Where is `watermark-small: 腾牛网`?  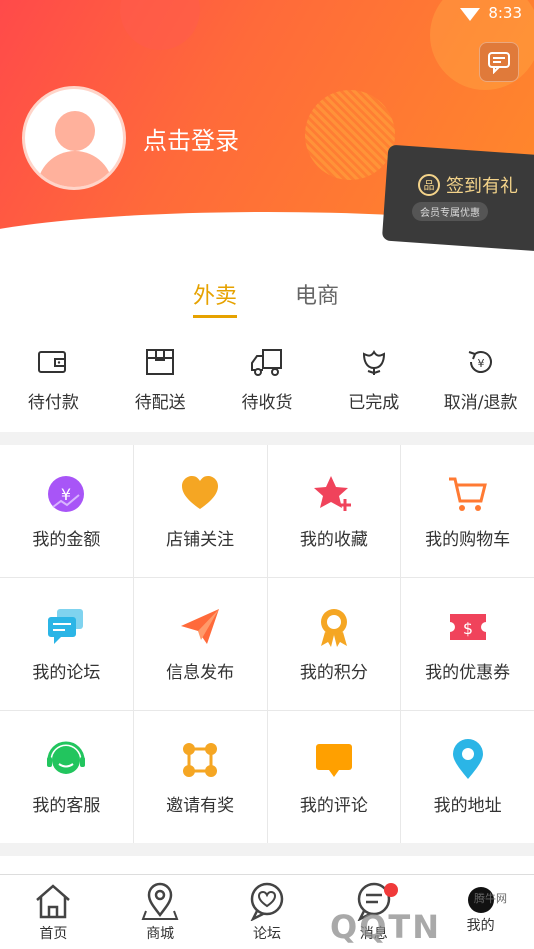
watermark-small: 腾牛网 is located at coordinates (490, 898).